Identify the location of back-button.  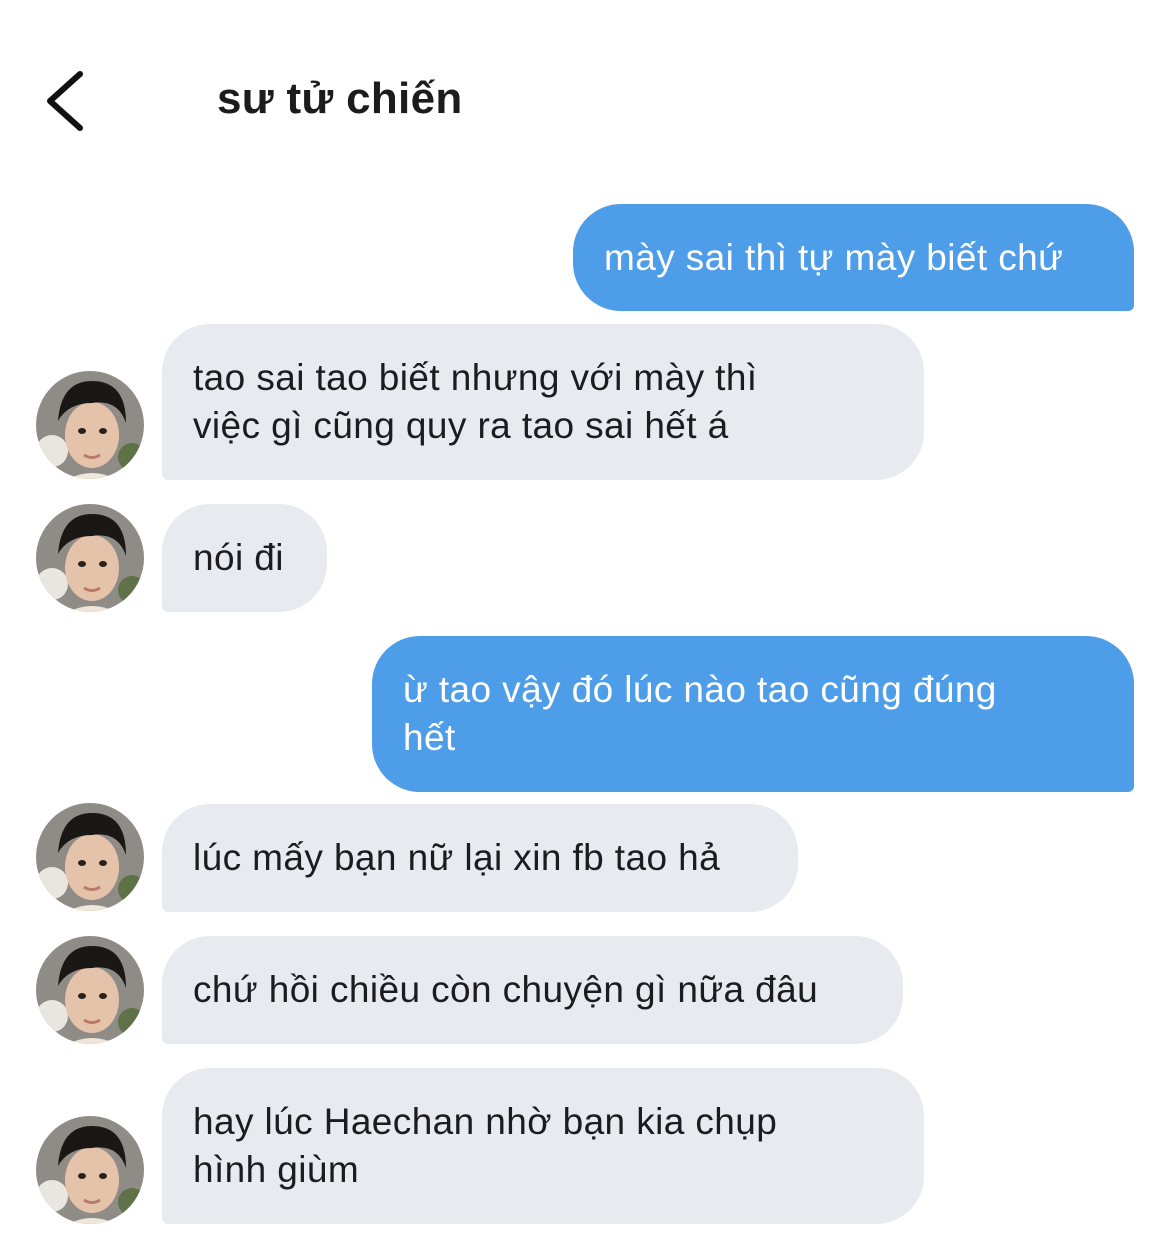
(70, 100).